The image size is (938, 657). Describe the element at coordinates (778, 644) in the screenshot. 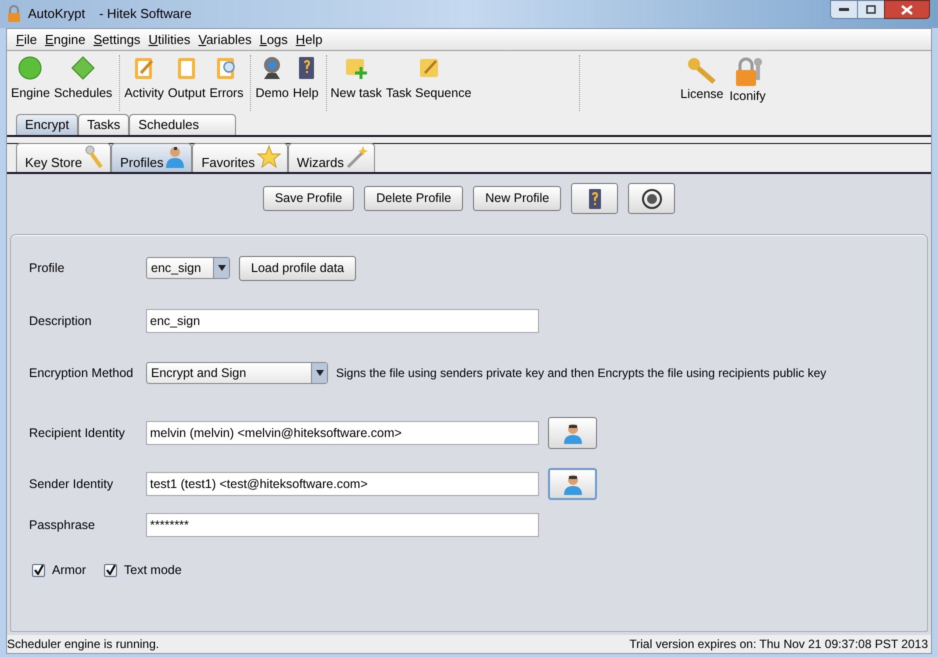

I see `trial-expiry-text: Trial version expires on: Thu Nov 21 09:37:08 PST 2013` at that location.